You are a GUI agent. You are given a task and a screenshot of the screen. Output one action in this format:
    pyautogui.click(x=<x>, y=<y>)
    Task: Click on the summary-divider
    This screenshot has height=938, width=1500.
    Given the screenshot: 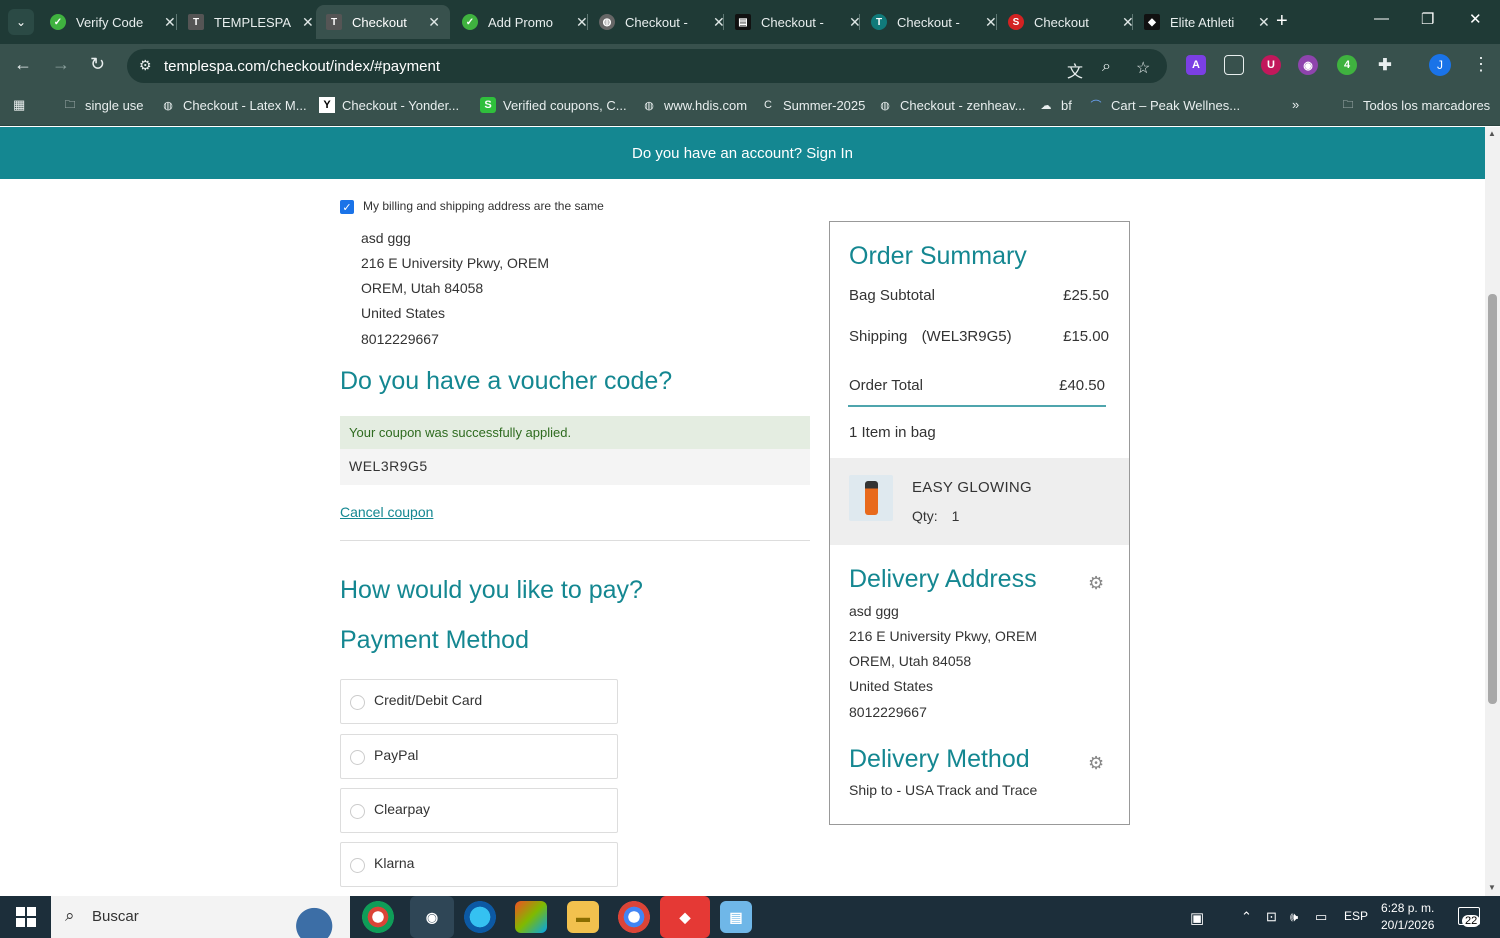 What is the action you would take?
    pyautogui.click(x=977, y=406)
    